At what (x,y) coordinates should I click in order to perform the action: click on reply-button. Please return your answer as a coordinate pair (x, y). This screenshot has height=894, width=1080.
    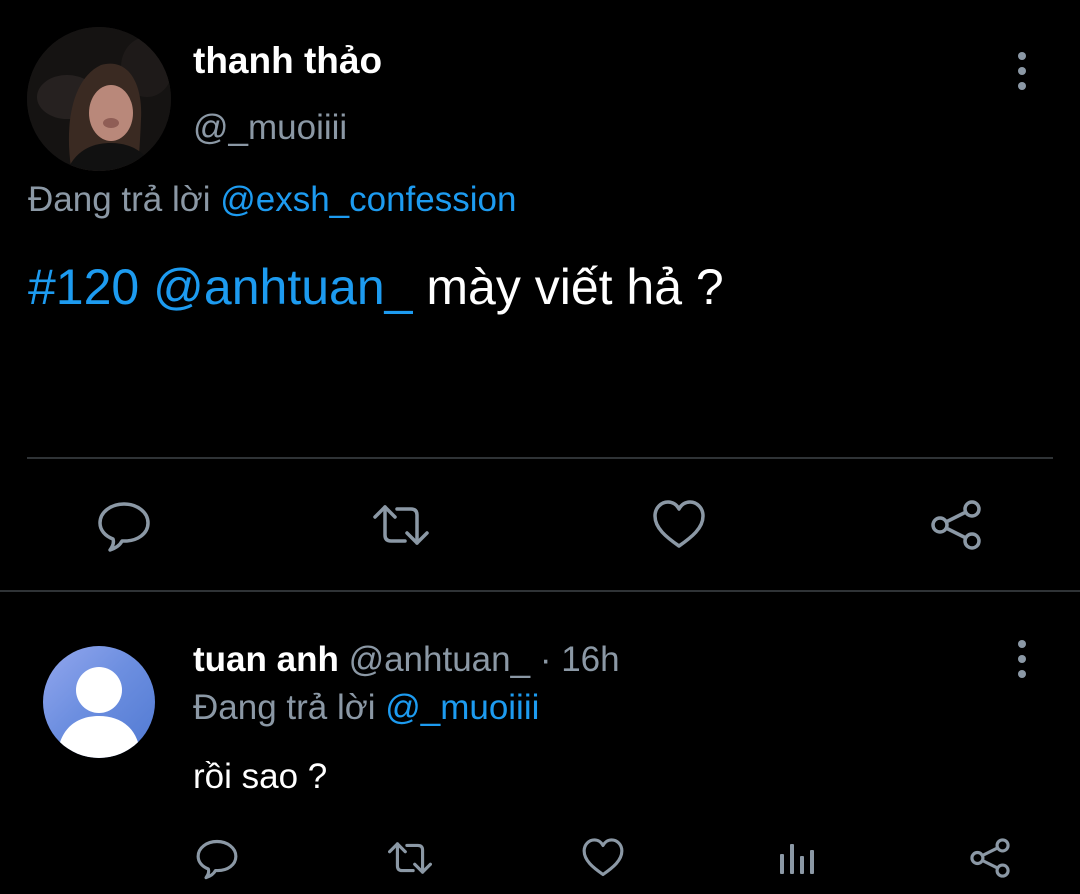
    Looking at the image, I should click on (124, 525).